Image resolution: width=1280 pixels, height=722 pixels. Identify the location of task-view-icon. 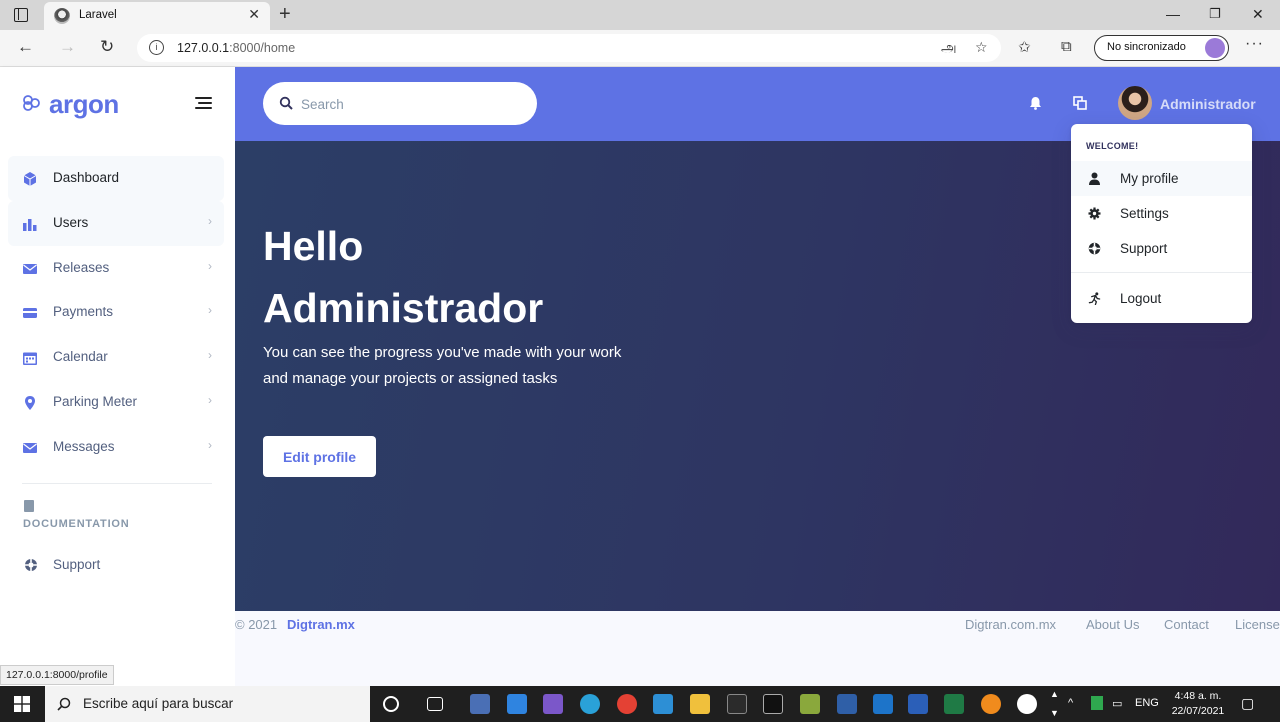
(435, 704).